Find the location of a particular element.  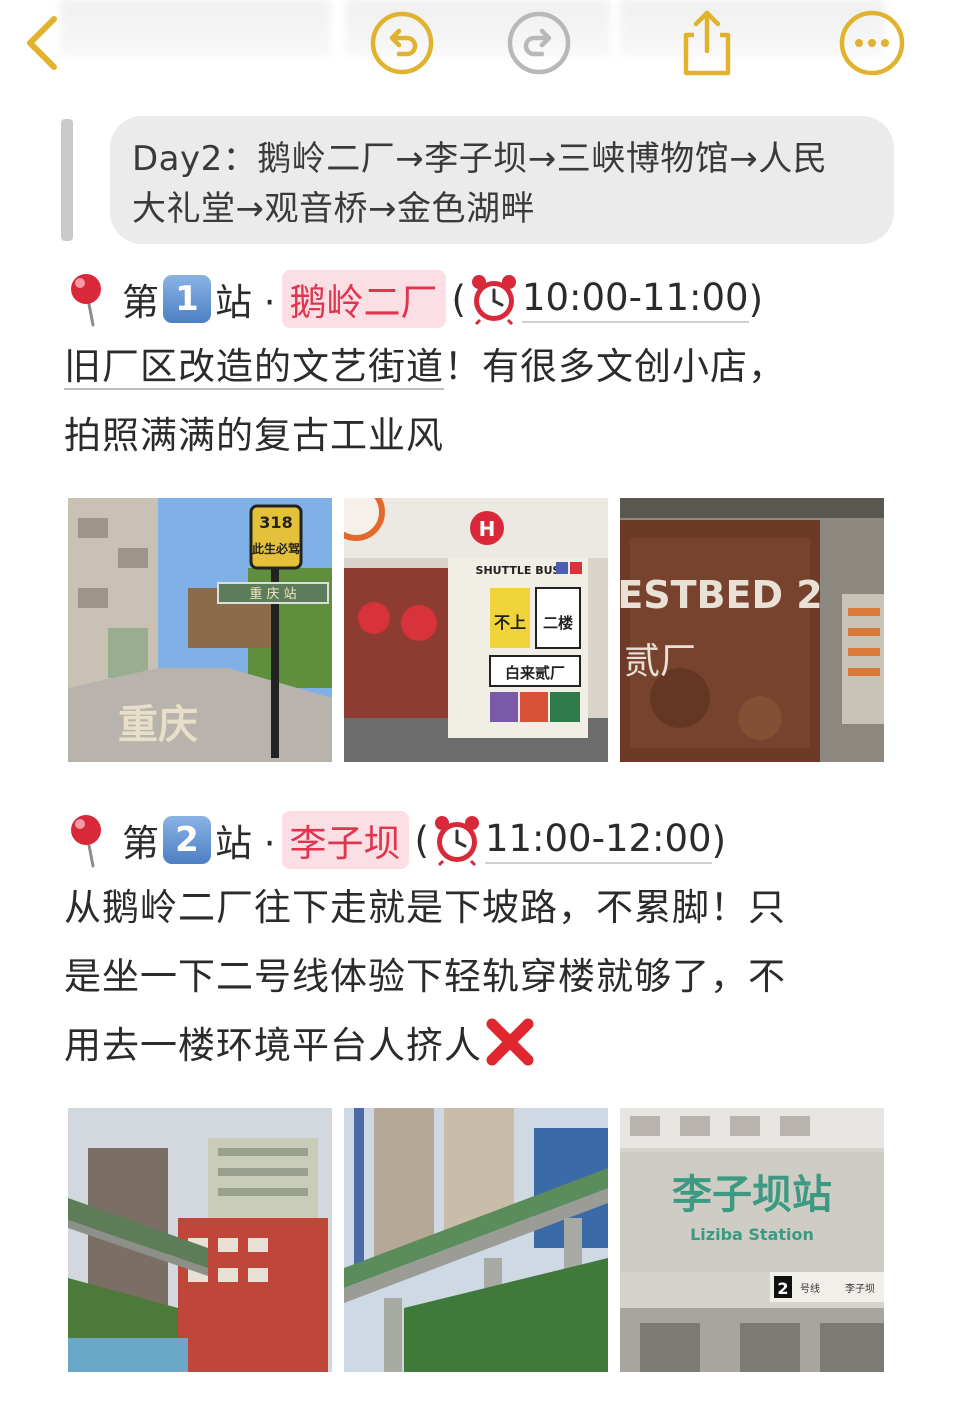

route-summary-line: Day2：鹅岭二厂→李子坝→三峡博物馆→人民 is located at coordinates (480, 159).